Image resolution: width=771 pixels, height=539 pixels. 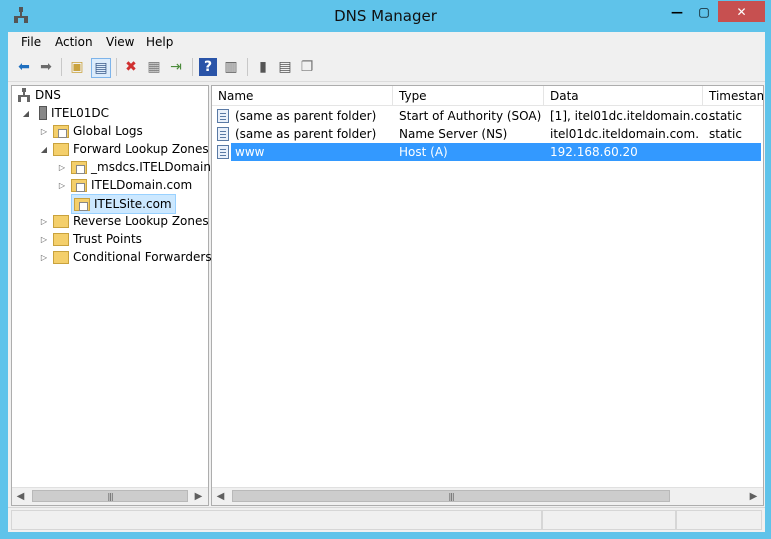 I want to click on tree-label: Reverse Lookup Zones, so click(x=141, y=221).